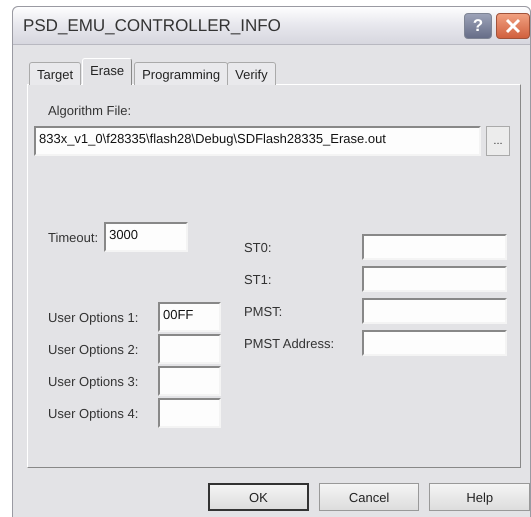  What do you see at coordinates (146, 237) in the screenshot?
I see `input-field: 3000` at bounding box center [146, 237].